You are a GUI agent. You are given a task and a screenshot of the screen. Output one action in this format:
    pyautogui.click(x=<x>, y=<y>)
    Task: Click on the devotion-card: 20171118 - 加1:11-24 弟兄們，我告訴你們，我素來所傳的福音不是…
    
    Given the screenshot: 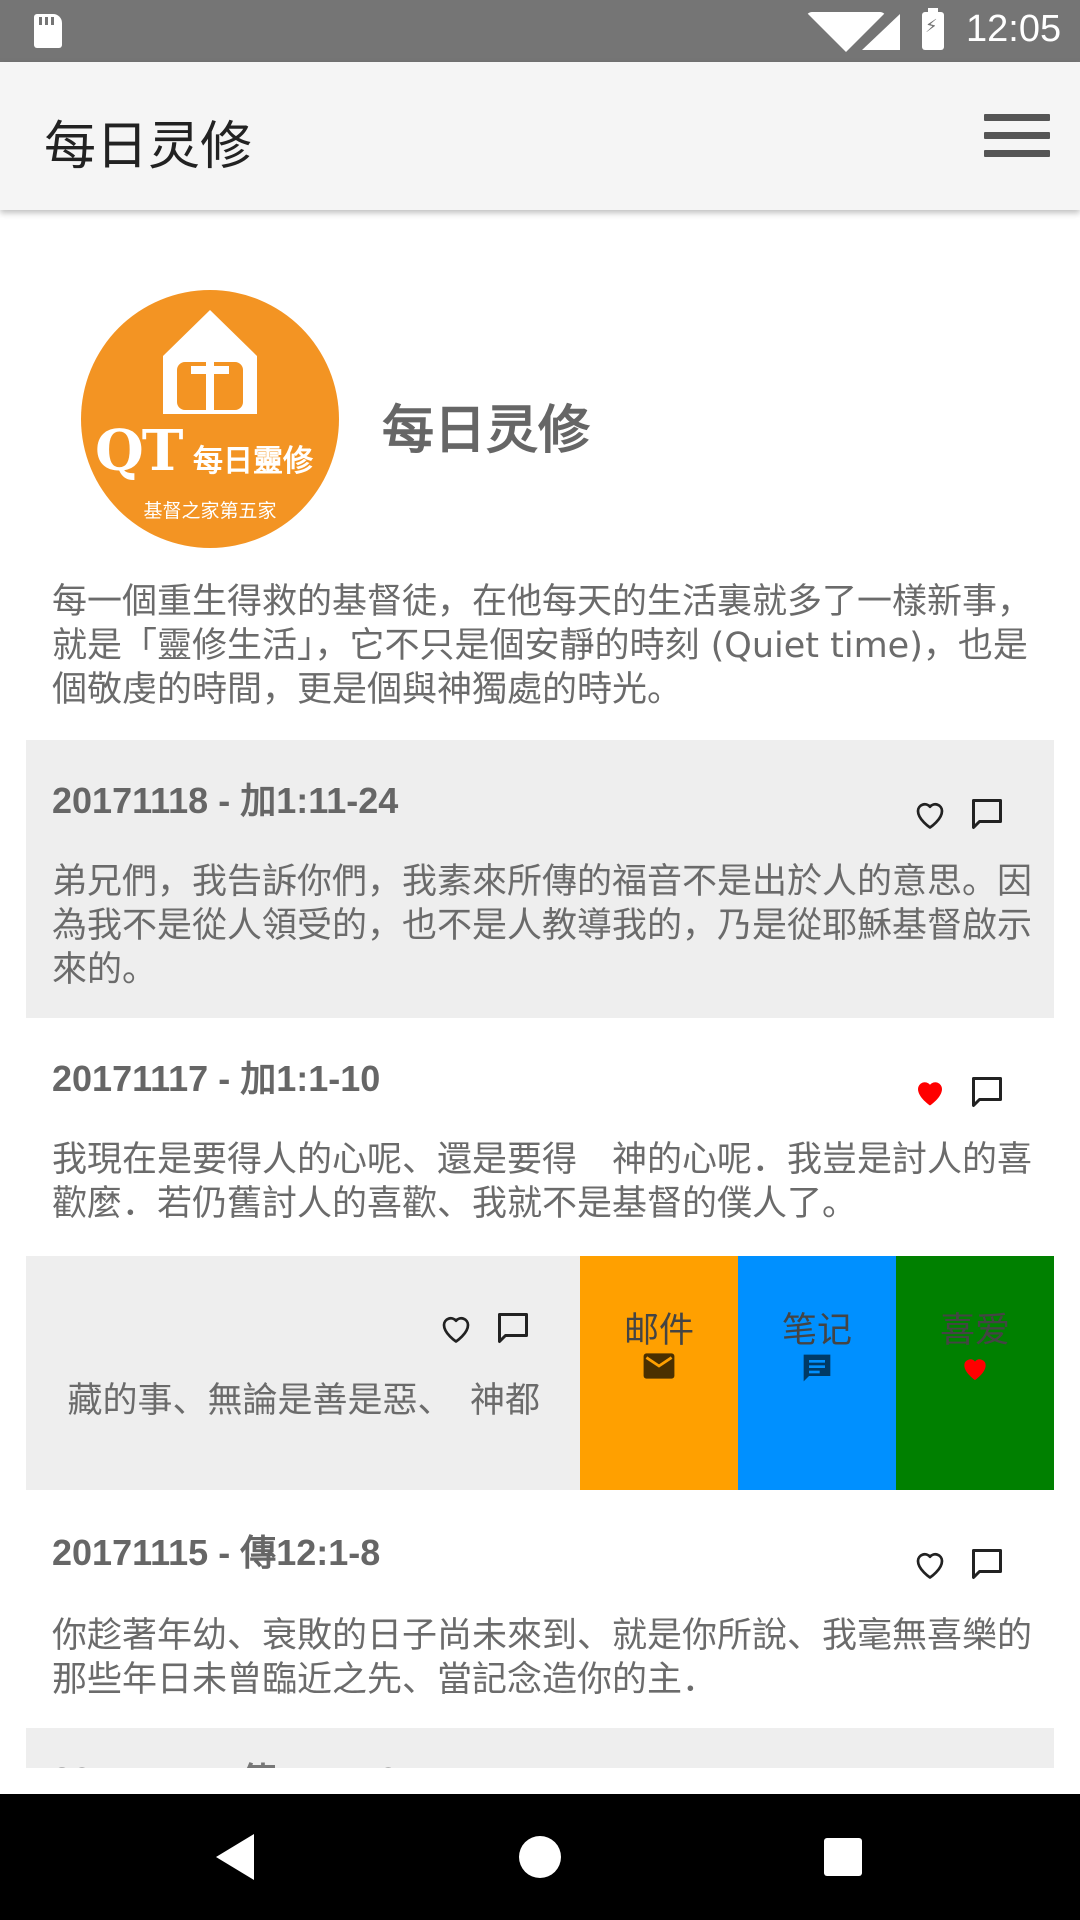 What is the action you would take?
    pyautogui.click(x=540, y=879)
    